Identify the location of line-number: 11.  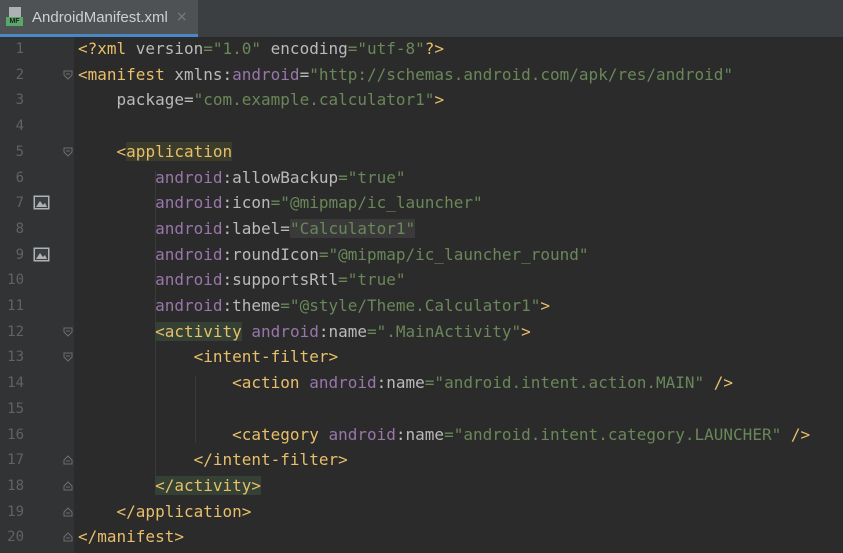
(15, 306).